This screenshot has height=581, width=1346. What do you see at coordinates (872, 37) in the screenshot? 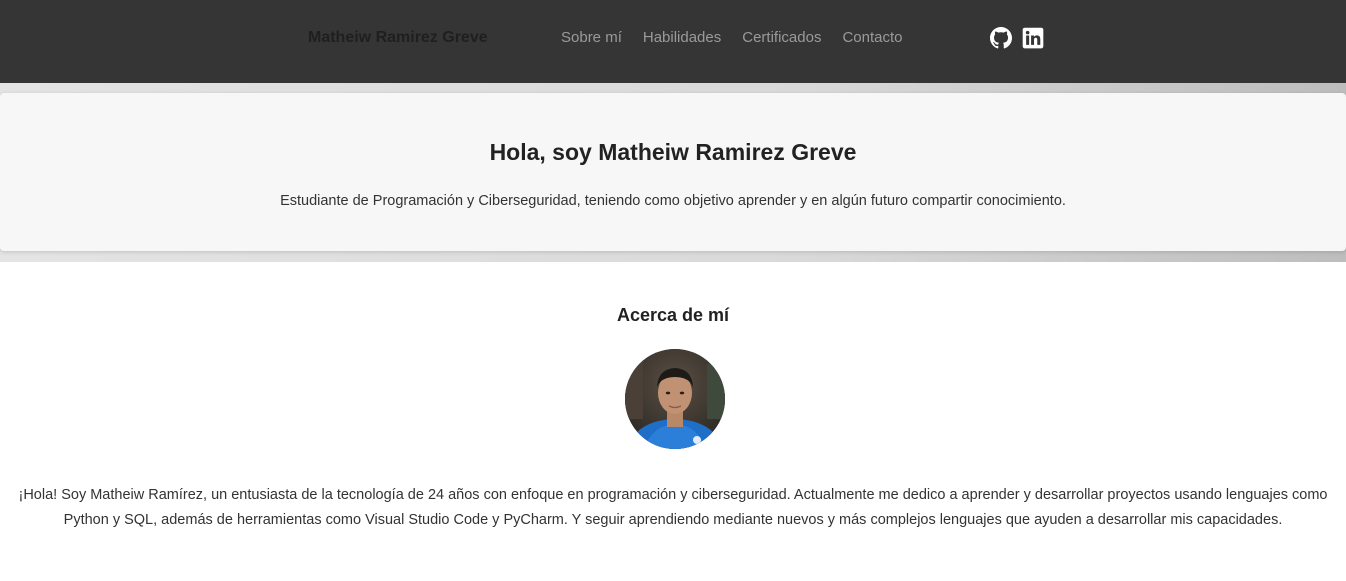
I see `nav-link-contacto: Contacto` at bounding box center [872, 37].